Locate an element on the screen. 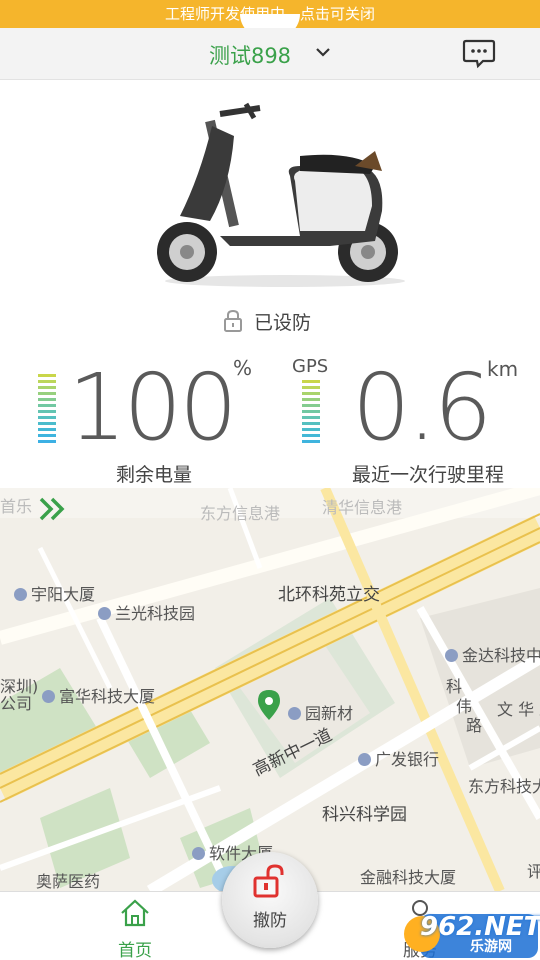 Image resolution: width=540 pixels, height=960 pixels. double-chevron-right-icon is located at coordinates (53, 509).